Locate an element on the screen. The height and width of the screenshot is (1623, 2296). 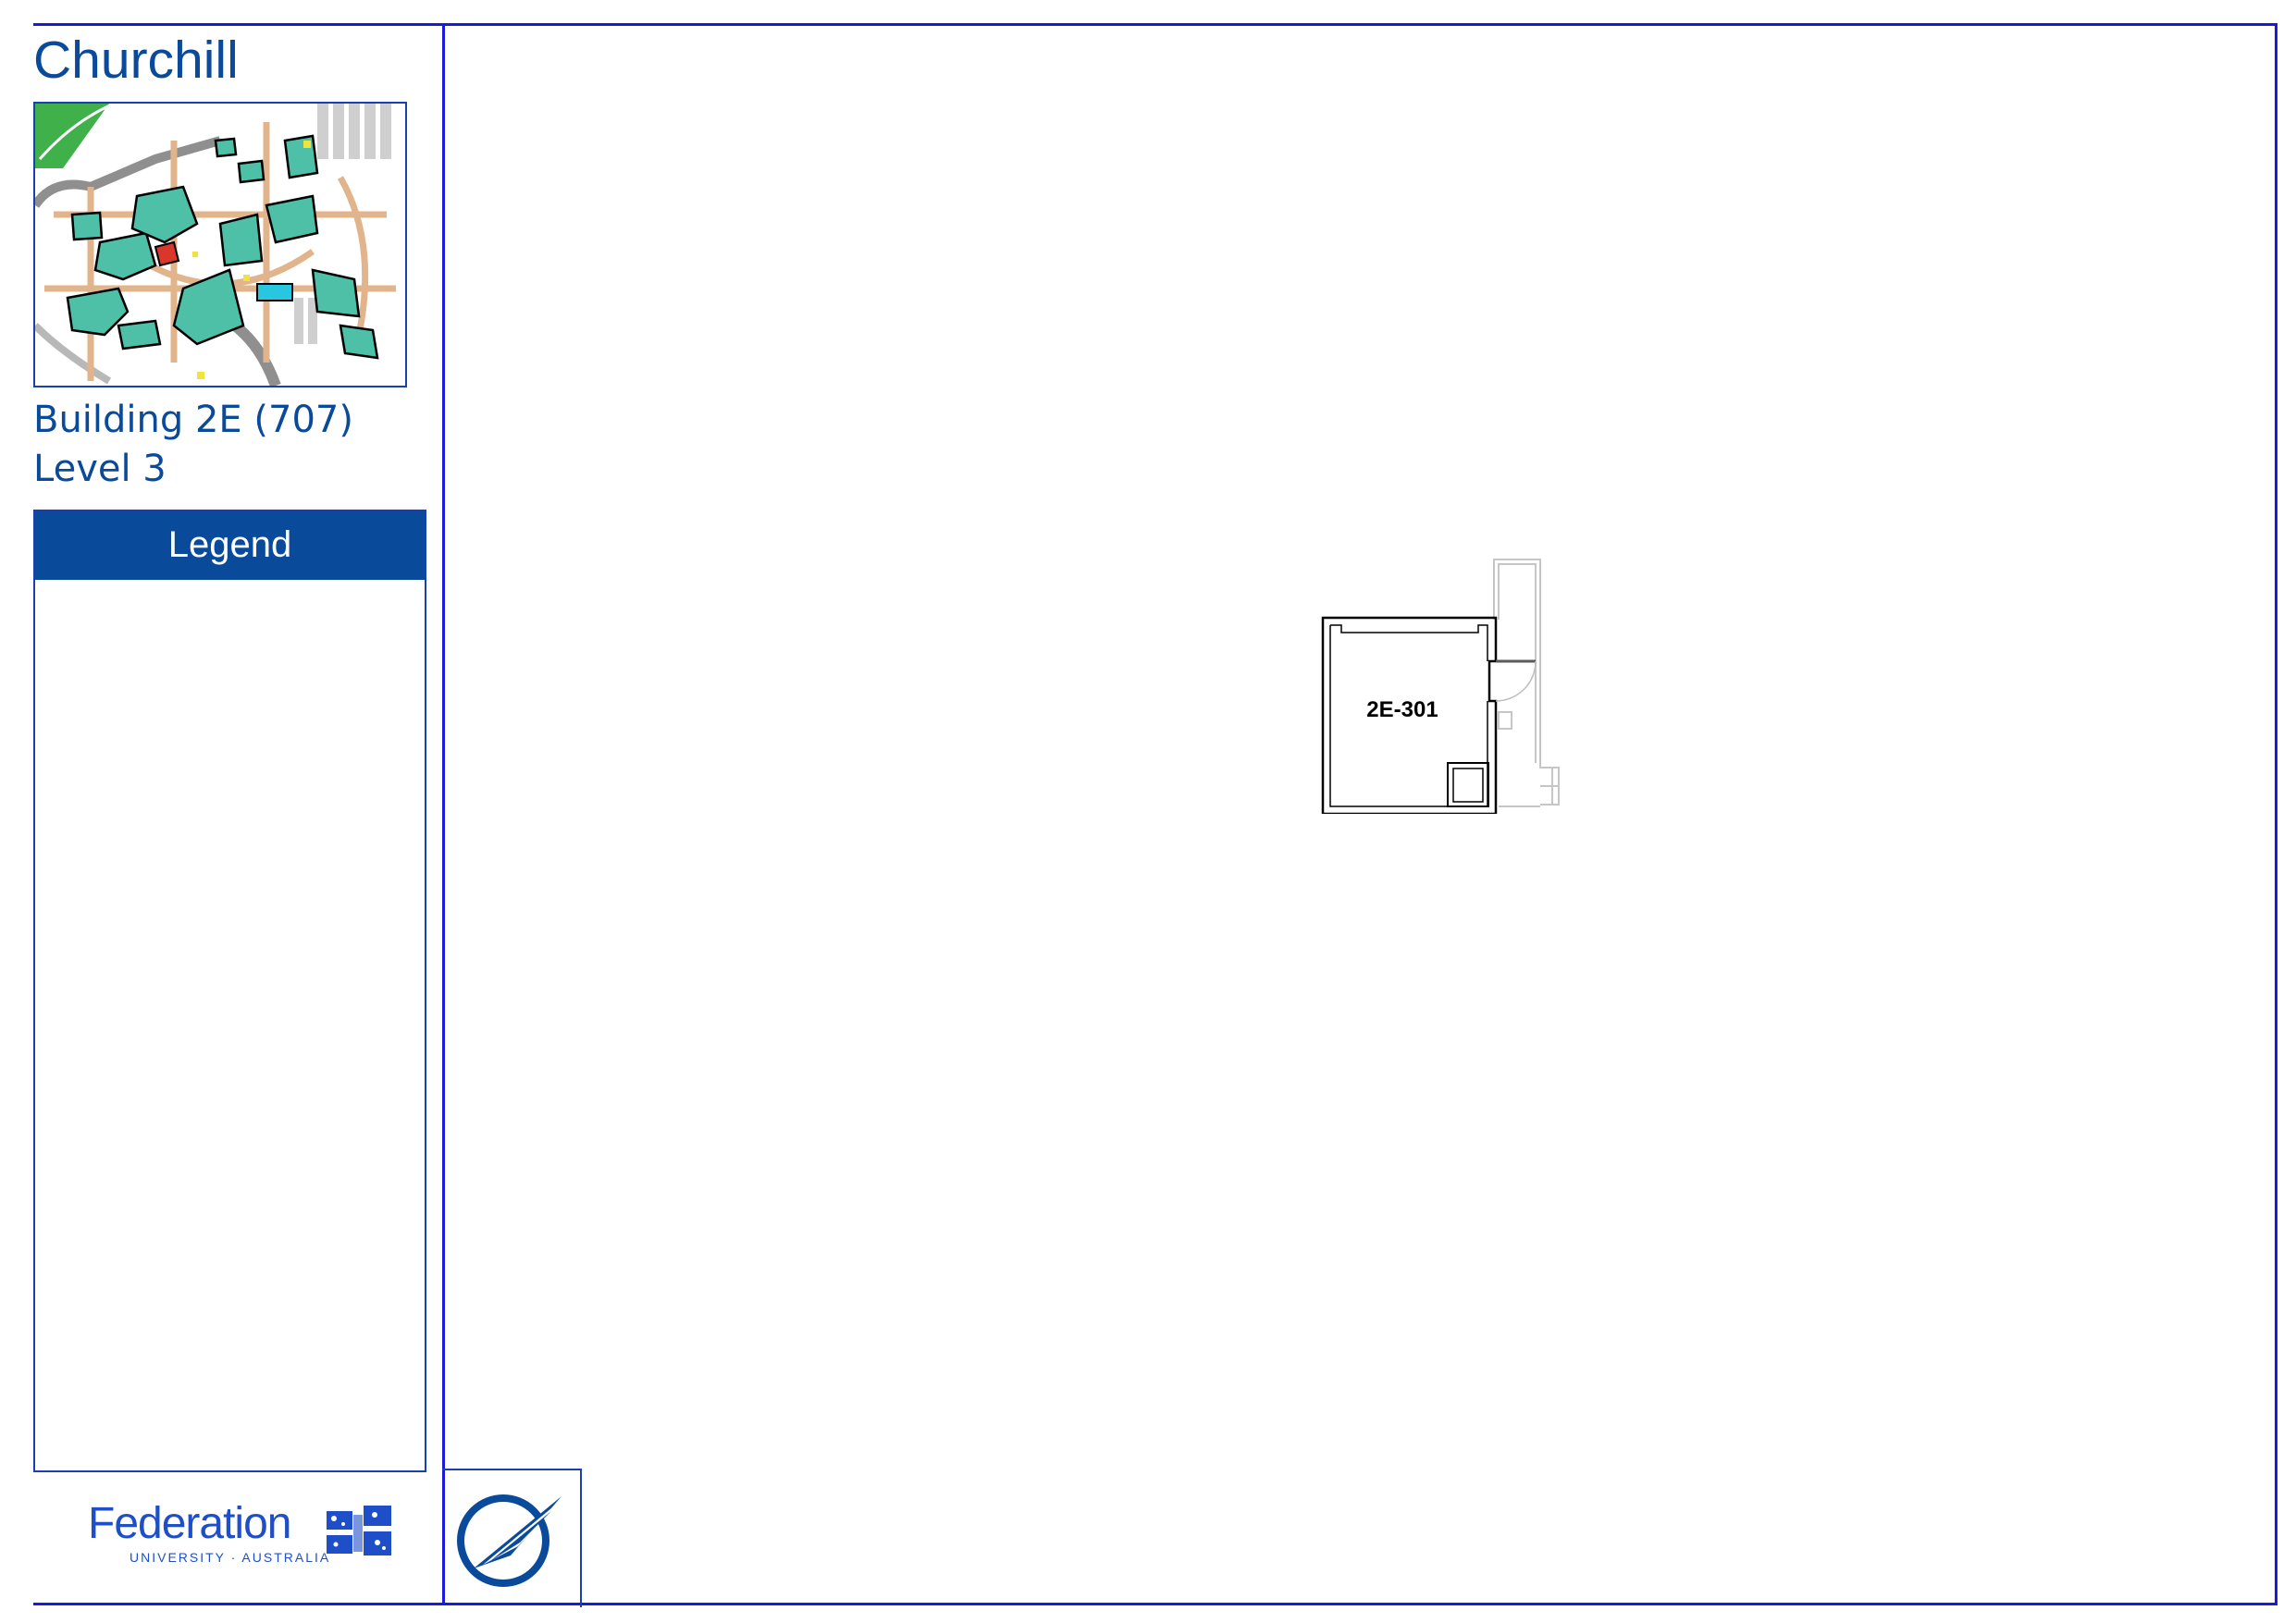
logo-tagline: UNIVERSITY · AUSTRALIA is located at coordinates (230, 1557).